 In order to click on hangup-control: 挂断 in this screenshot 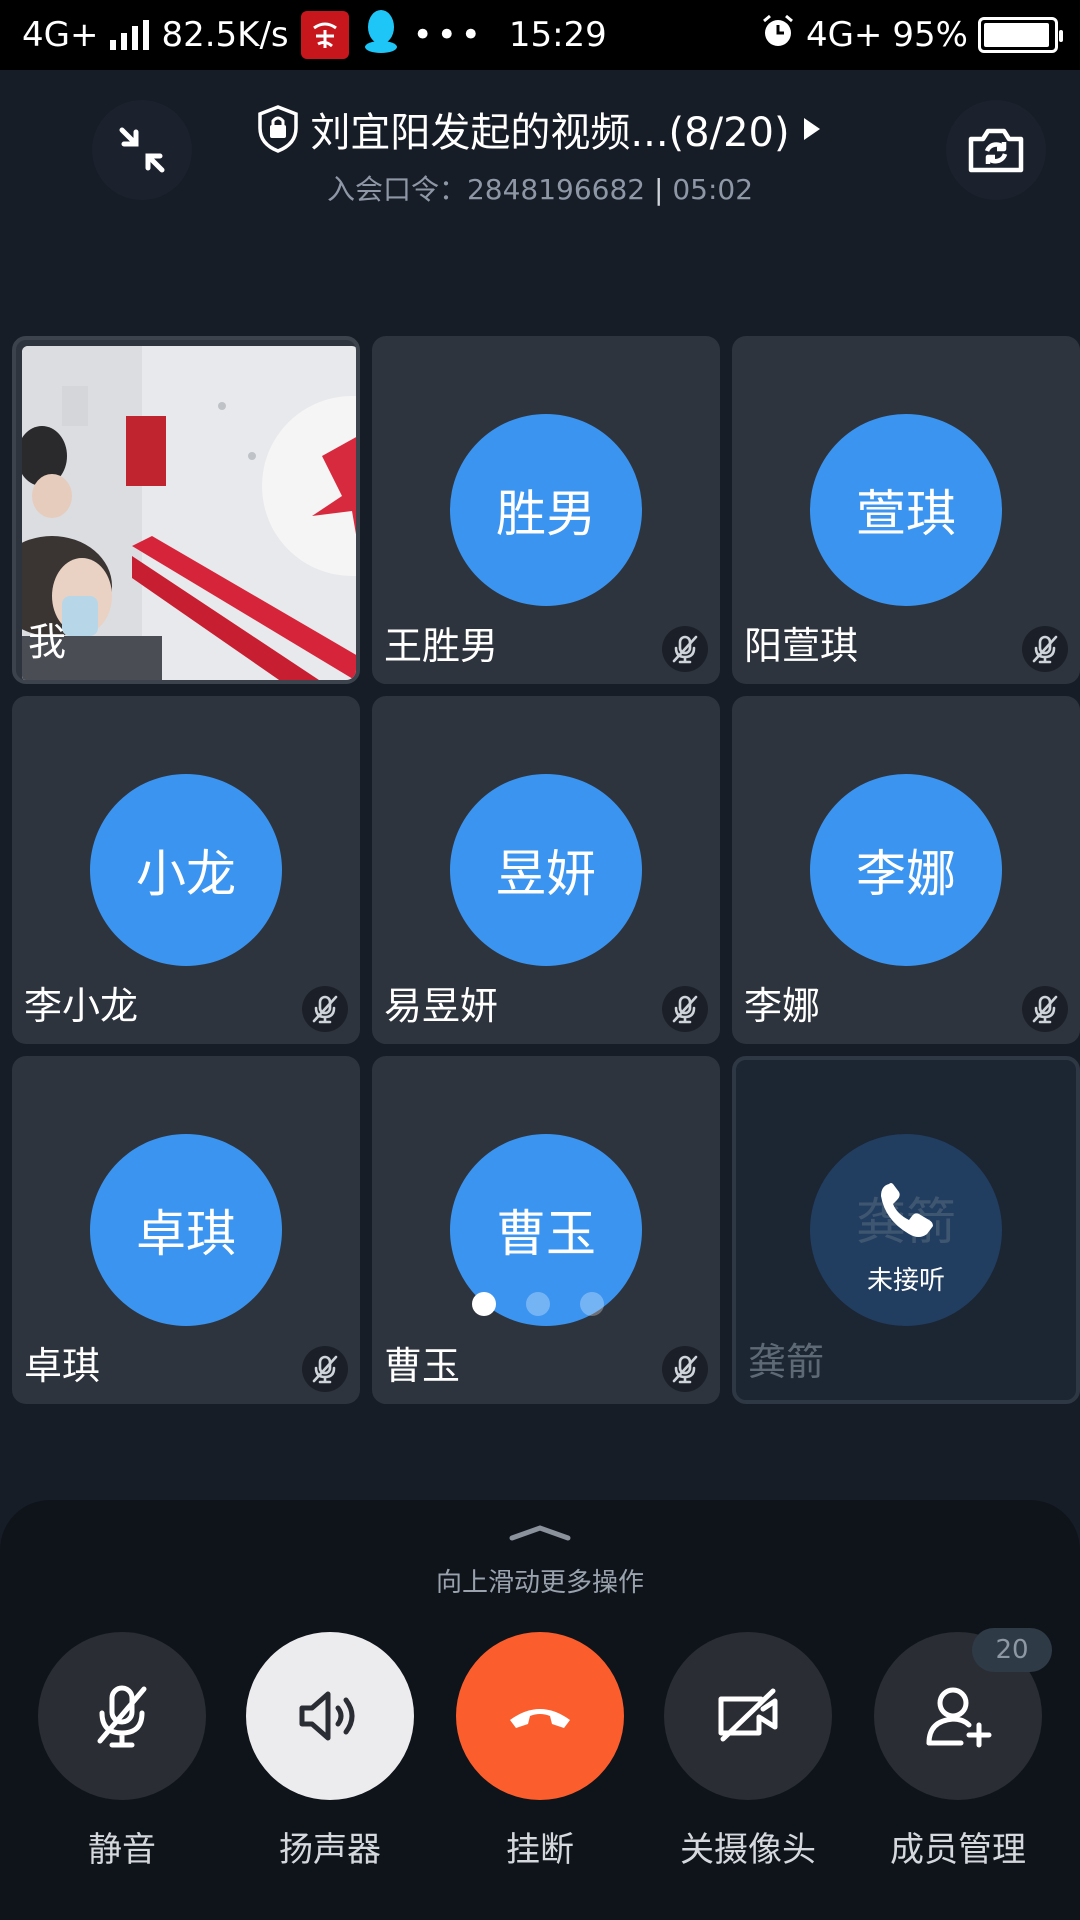, I will do `click(540, 1751)`.